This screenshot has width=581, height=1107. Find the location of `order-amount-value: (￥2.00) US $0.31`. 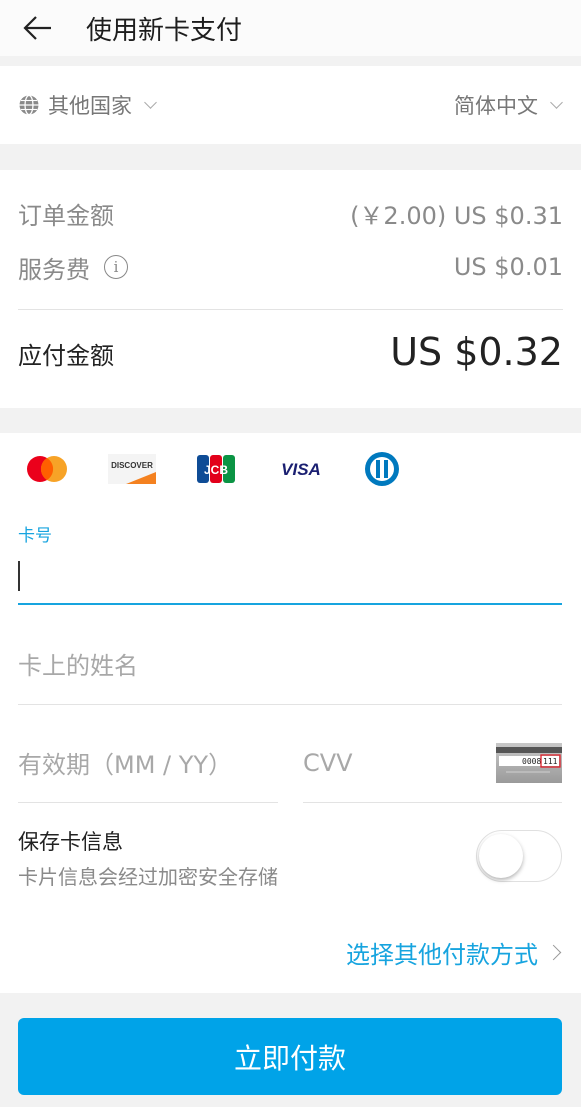

order-amount-value: (￥2.00) US $0.31 is located at coordinates (456, 215).